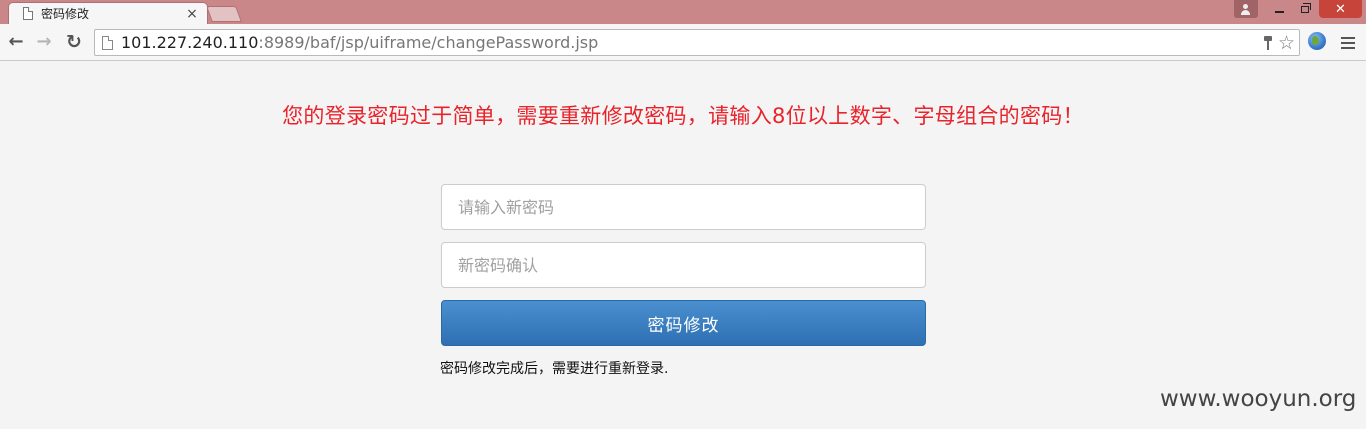 The image size is (1366, 429). What do you see at coordinates (65, 14) in the screenshot?
I see `tab-title: 密码修改` at bounding box center [65, 14].